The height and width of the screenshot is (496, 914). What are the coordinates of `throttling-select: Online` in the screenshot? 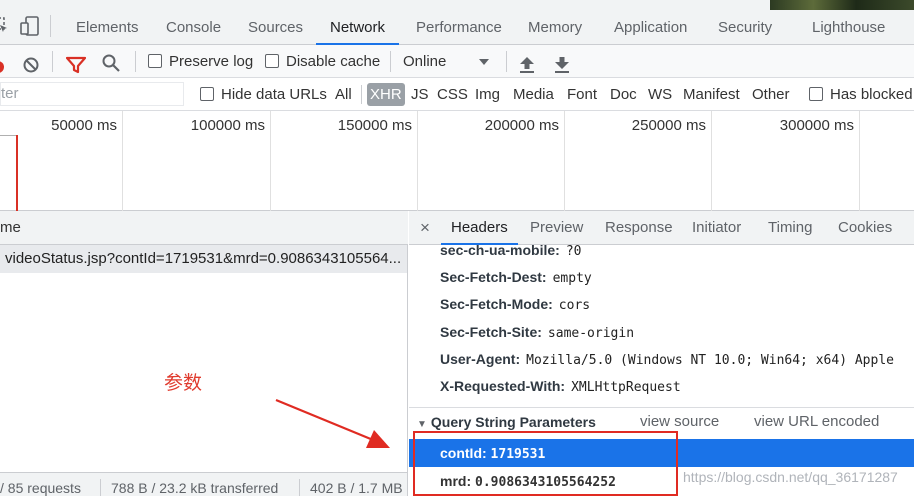 It's located at (449, 61).